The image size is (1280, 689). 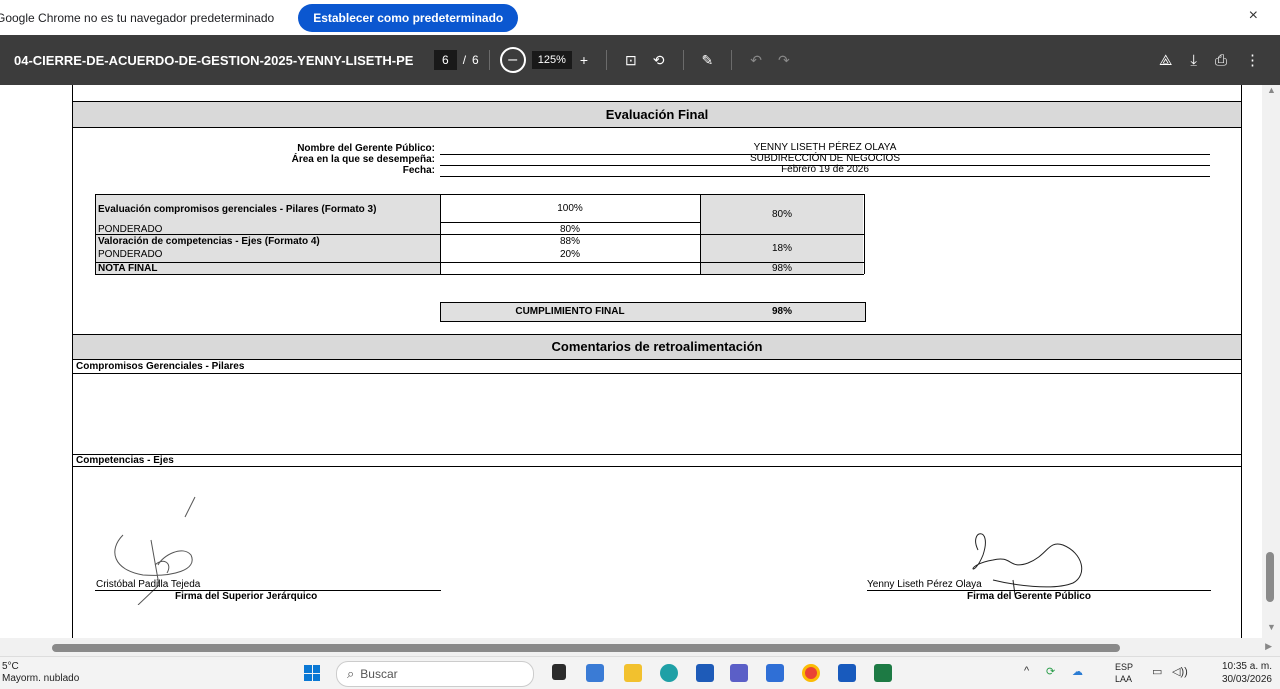 What do you see at coordinates (595, 673) in the screenshot?
I see `microsoft365-icon` at bounding box center [595, 673].